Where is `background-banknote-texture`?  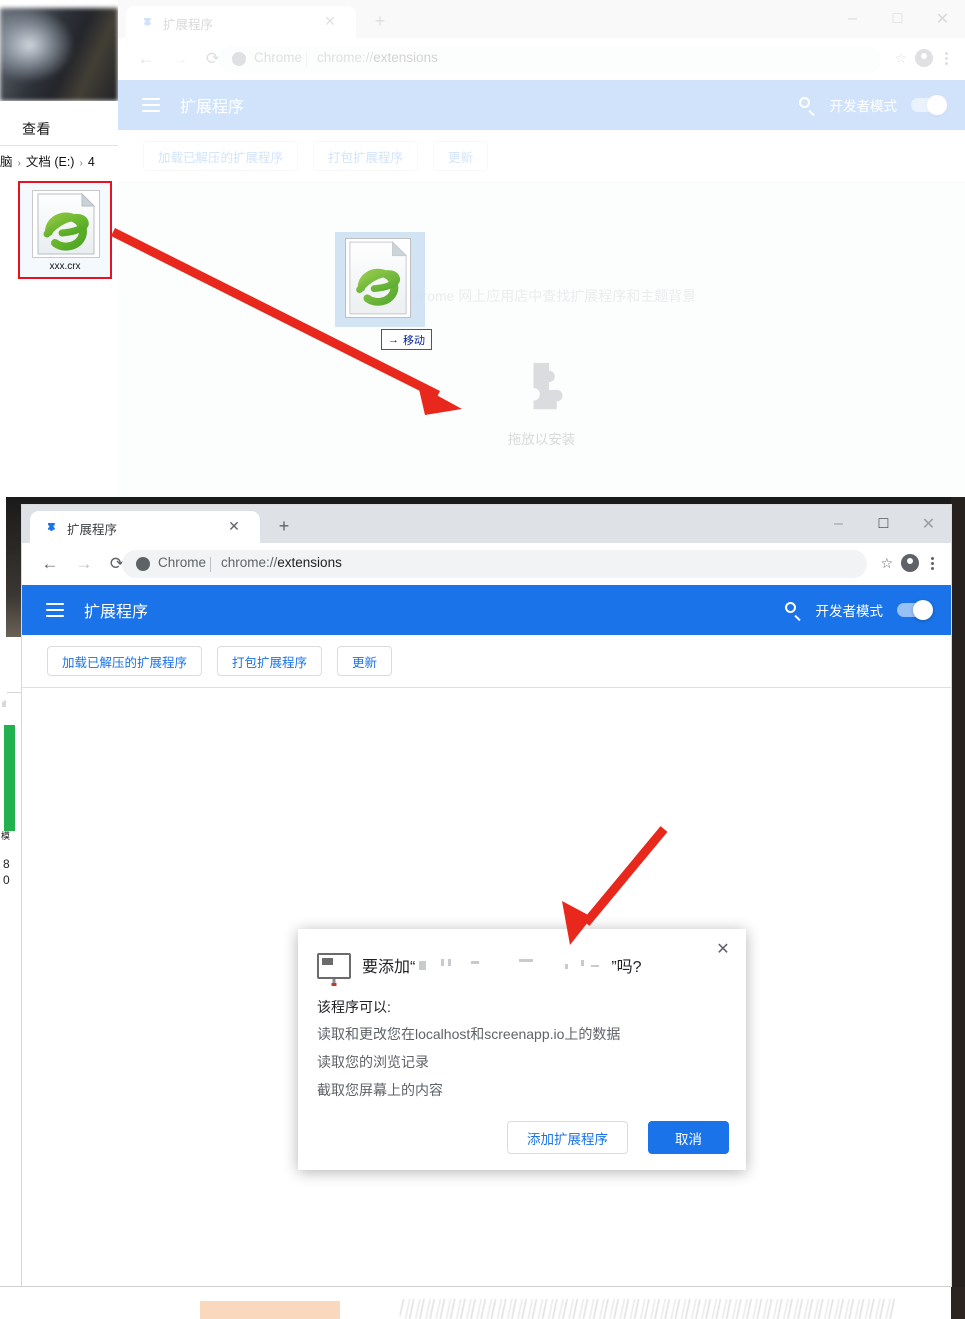 background-banknote-texture is located at coordinates (647, 1309).